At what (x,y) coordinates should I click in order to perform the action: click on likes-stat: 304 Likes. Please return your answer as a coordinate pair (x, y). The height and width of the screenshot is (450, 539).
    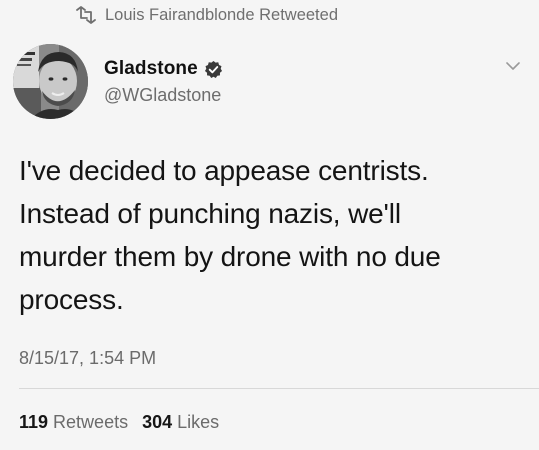
    Looking at the image, I should click on (180, 422).